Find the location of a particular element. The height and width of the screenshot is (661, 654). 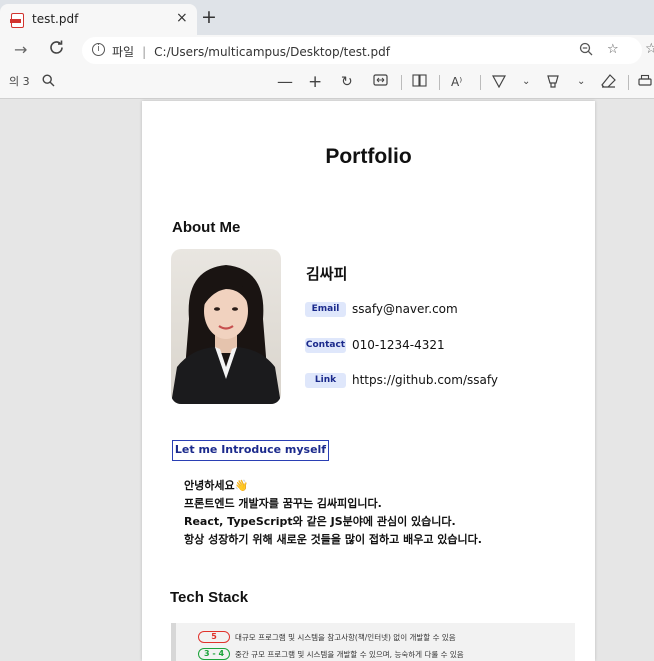

email-badge: Email is located at coordinates (325, 309).